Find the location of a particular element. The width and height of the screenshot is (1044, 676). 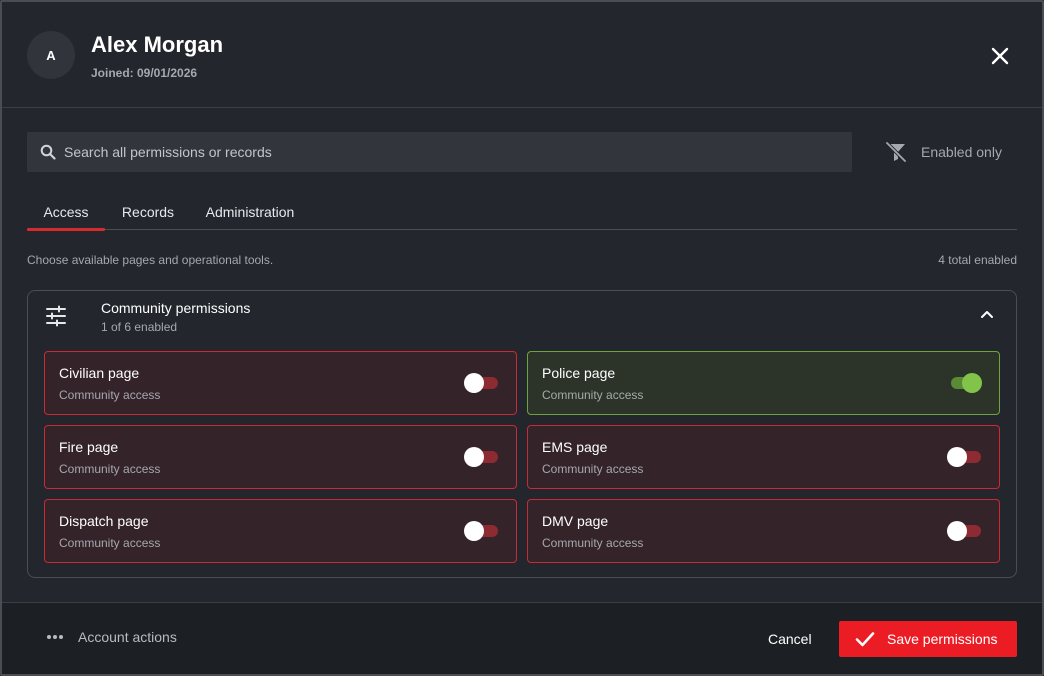

account-actions-label: Account actions is located at coordinates (127, 637).